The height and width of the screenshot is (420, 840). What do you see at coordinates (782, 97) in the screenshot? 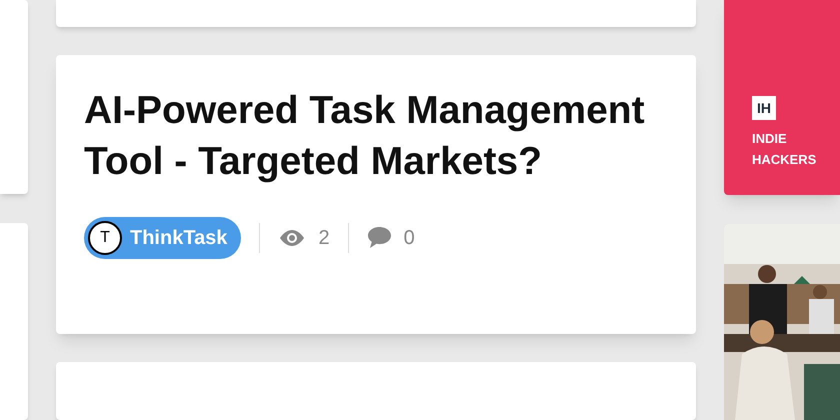
I see `sponsor-card: IH INDIE HACKERS` at bounding box center [782, 97].